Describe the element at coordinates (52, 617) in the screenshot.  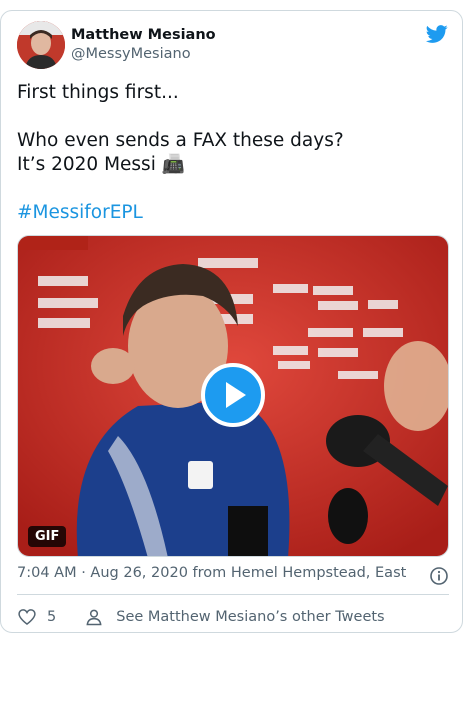
I see `like-count: 5` at that location.